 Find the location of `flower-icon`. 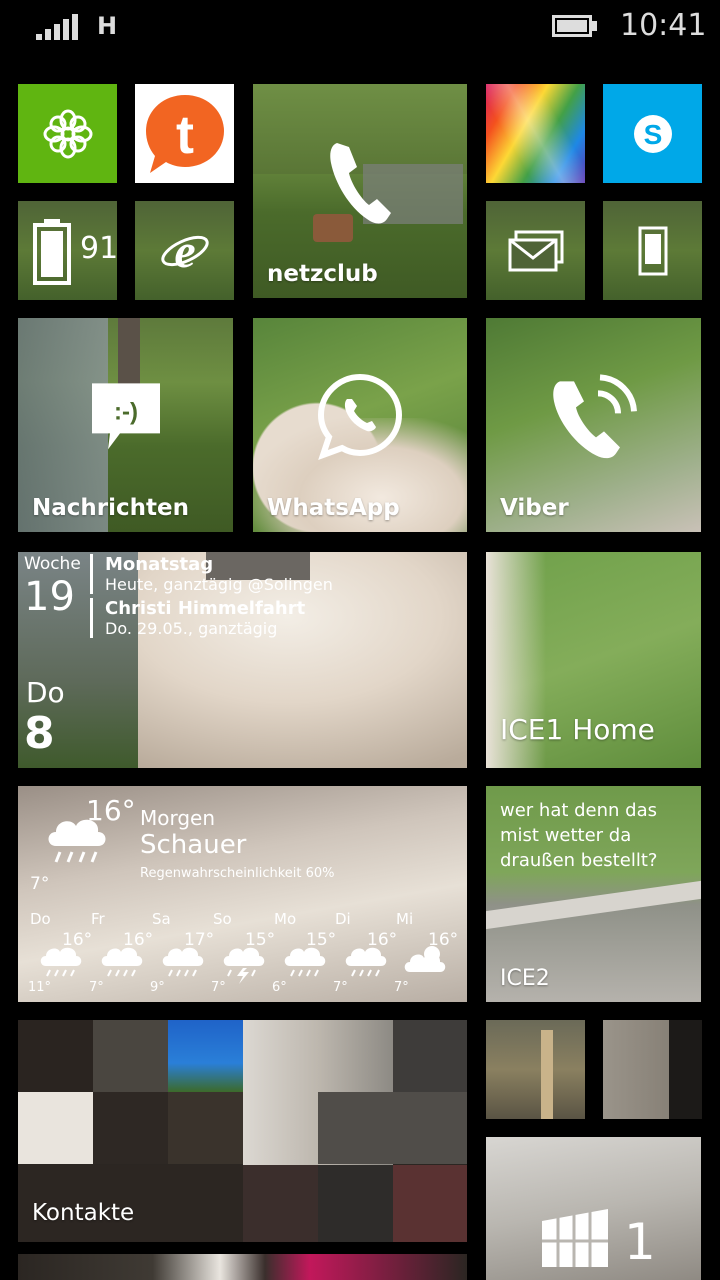

flower-icon is located at coordinates (67, 133).